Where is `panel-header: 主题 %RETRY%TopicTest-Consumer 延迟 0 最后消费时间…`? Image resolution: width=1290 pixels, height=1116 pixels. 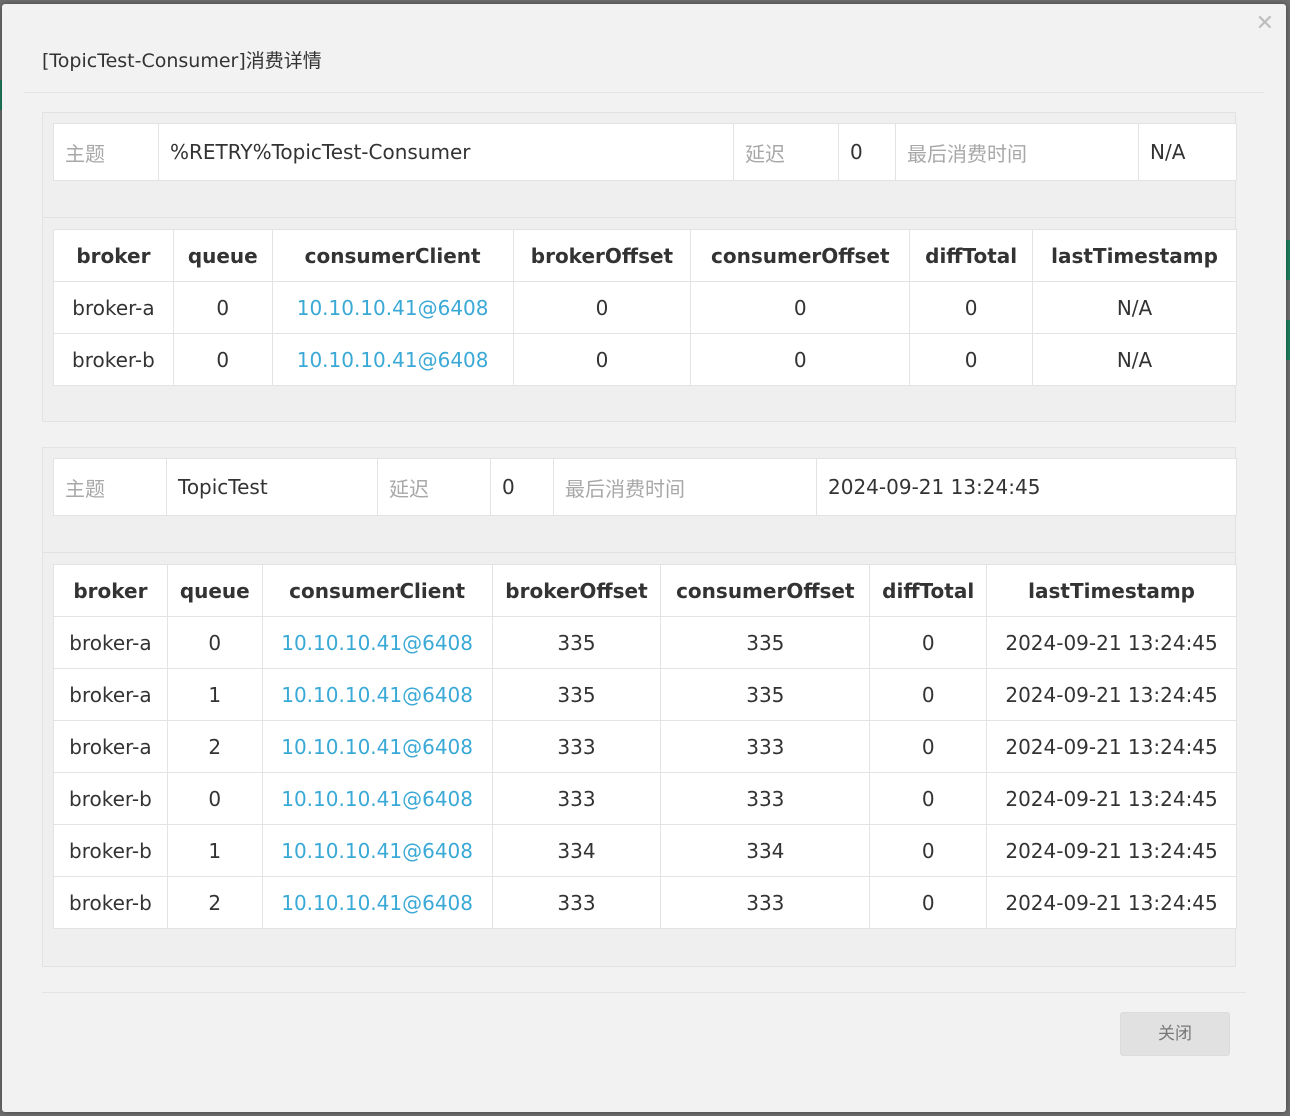 panel-header: 主题 %RETRY%TopicTest-Consumer 延迟 0 最后消费时间… is located at coordinates (640, 165).